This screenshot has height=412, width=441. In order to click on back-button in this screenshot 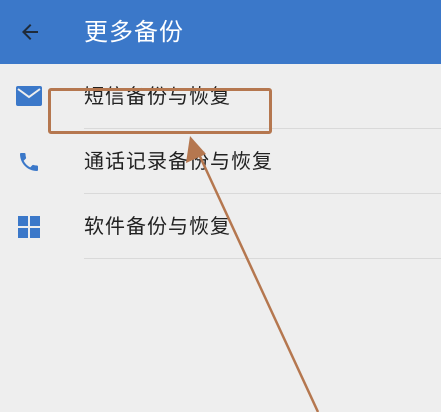, I will do `click(30, 32)`.